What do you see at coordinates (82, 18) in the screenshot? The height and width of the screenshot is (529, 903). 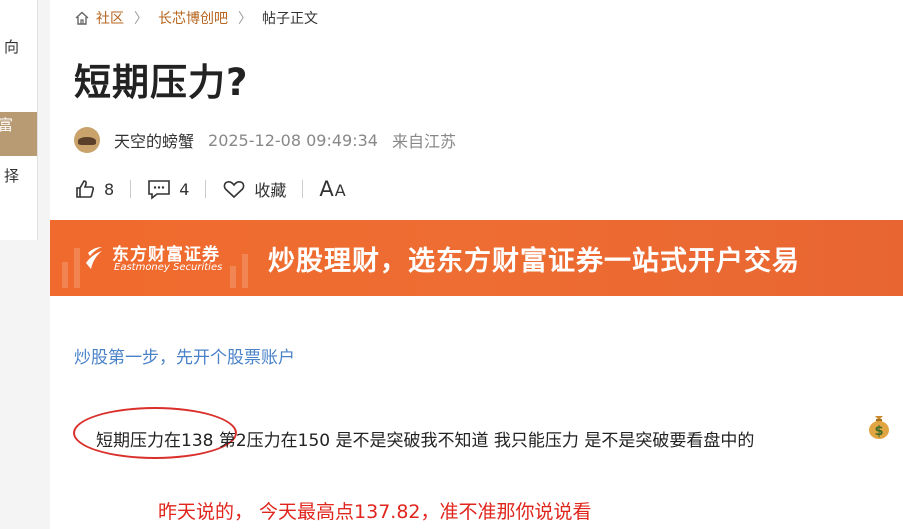 I see `home-icon` at bounding box center [82, 18].